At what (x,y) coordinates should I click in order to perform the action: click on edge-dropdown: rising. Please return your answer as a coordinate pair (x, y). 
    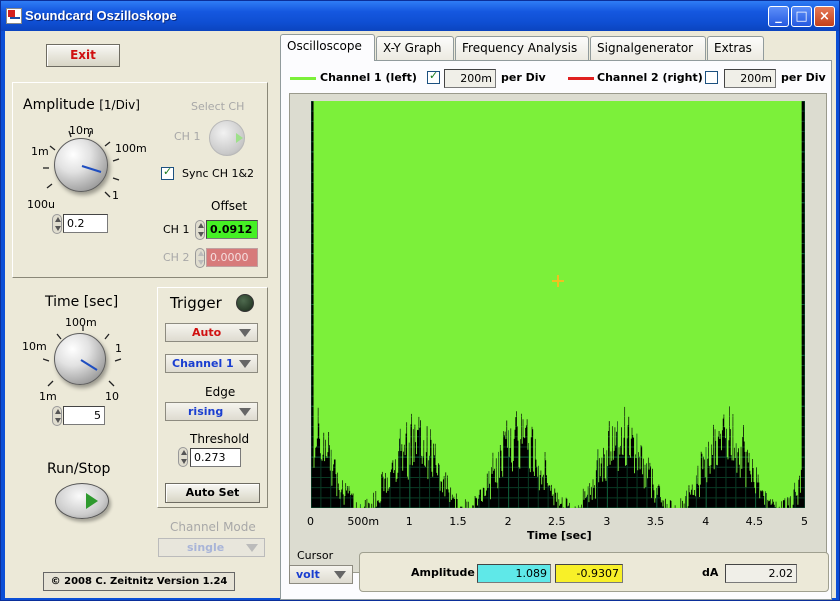
    Looking at the image, I should click on (211, 411).